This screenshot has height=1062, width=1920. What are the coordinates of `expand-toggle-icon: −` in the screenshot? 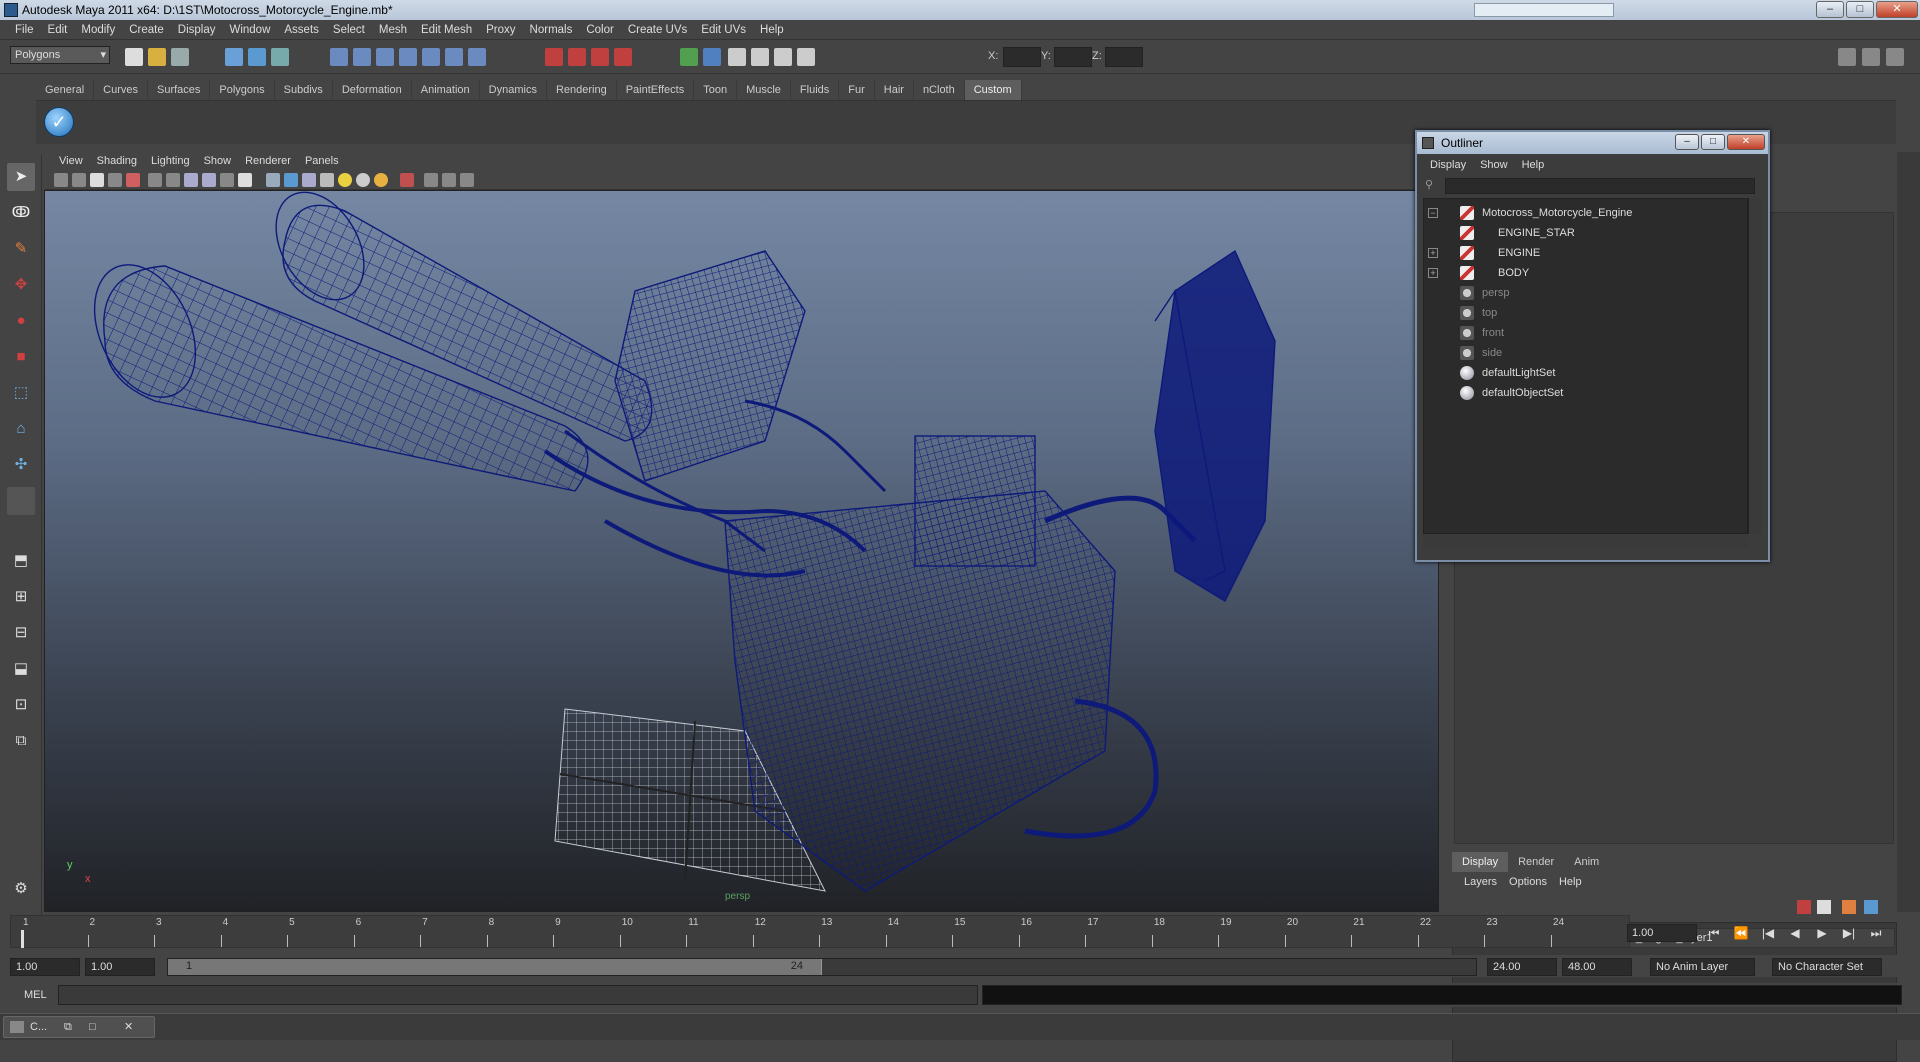 It's located at (1433, 213).